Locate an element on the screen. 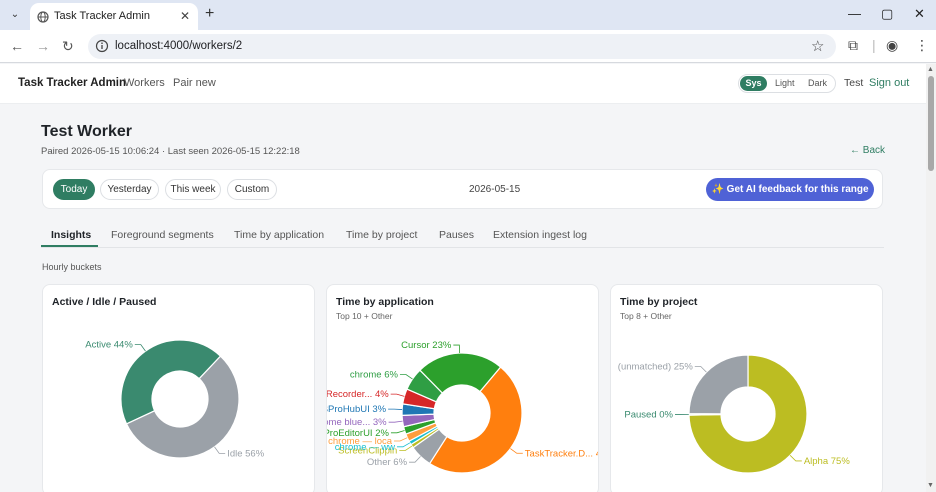 Image resolution: width=936 pixels, height=492 pixels. card-subtitle: Top 8 + Other is located at coordinates (646, 316).